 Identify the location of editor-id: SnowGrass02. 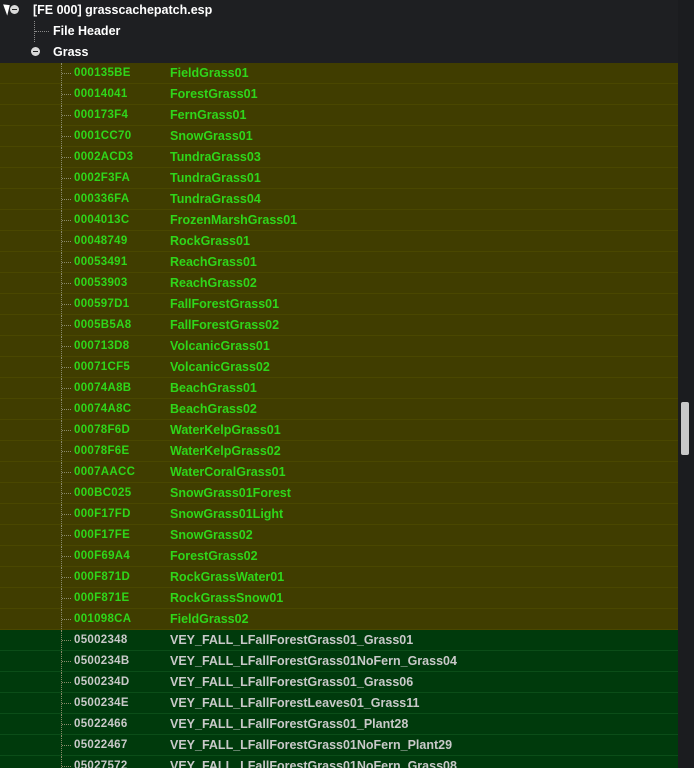
(211, 535).